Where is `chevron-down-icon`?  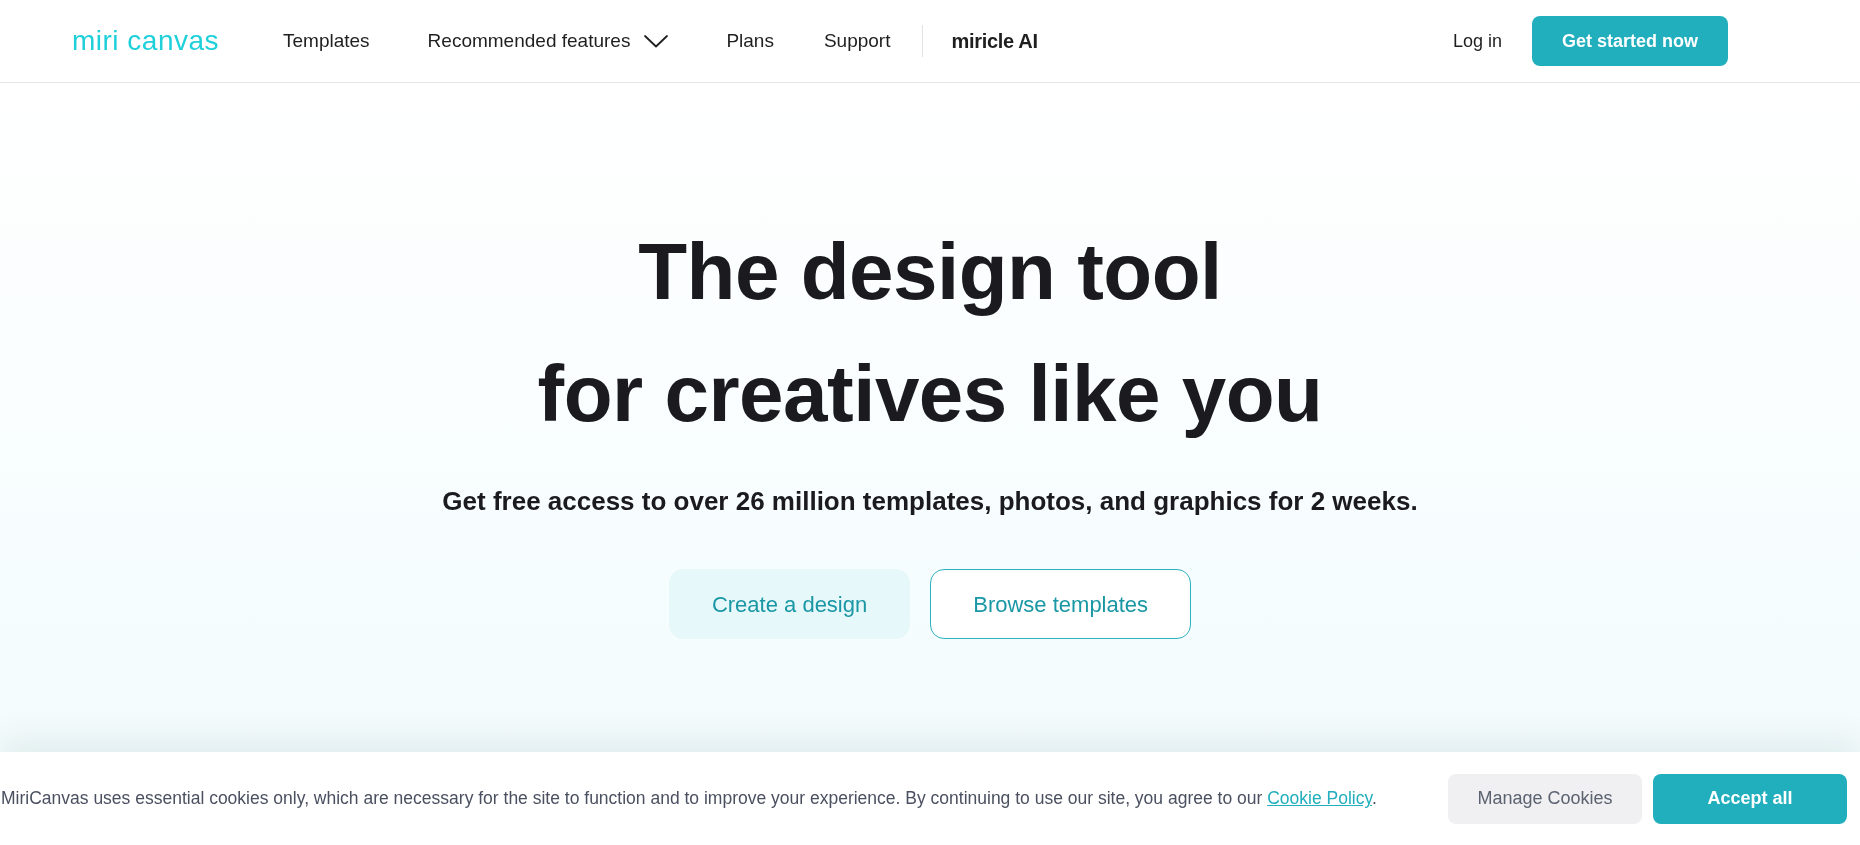
chevron-down-icon is located at coordinates (656, 41).